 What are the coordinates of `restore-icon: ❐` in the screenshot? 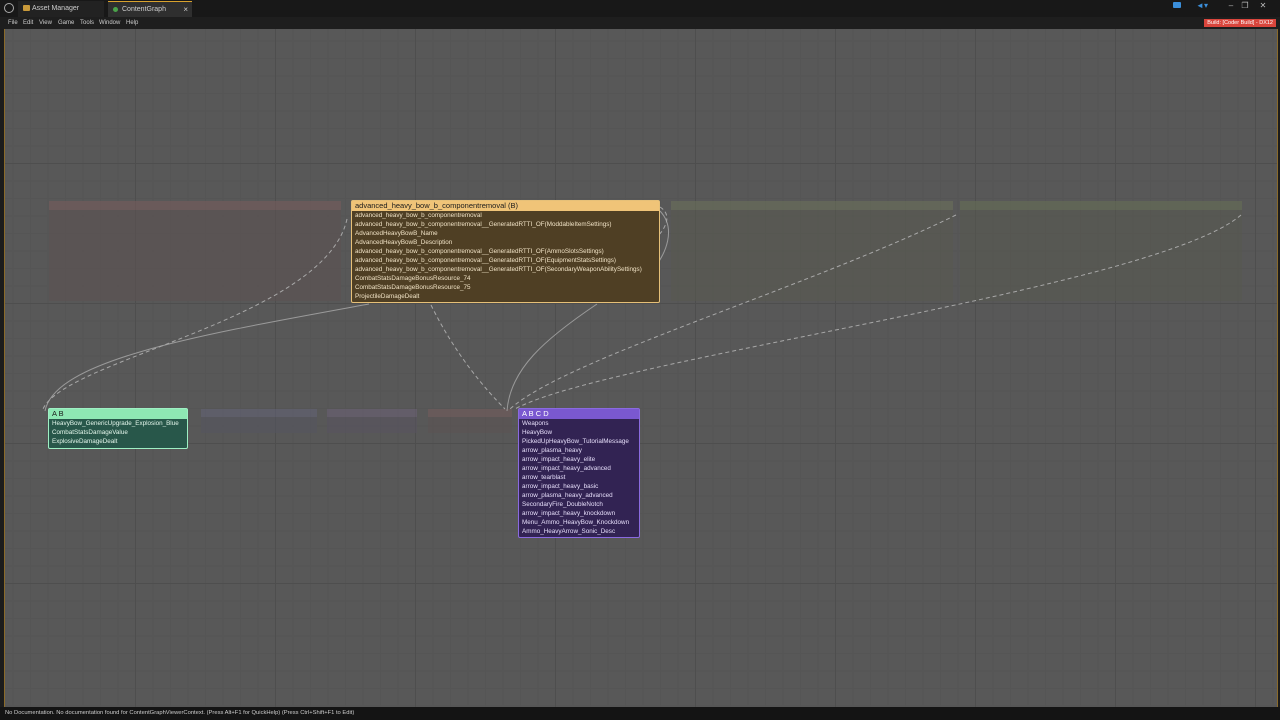 It's located at (1245, 6).